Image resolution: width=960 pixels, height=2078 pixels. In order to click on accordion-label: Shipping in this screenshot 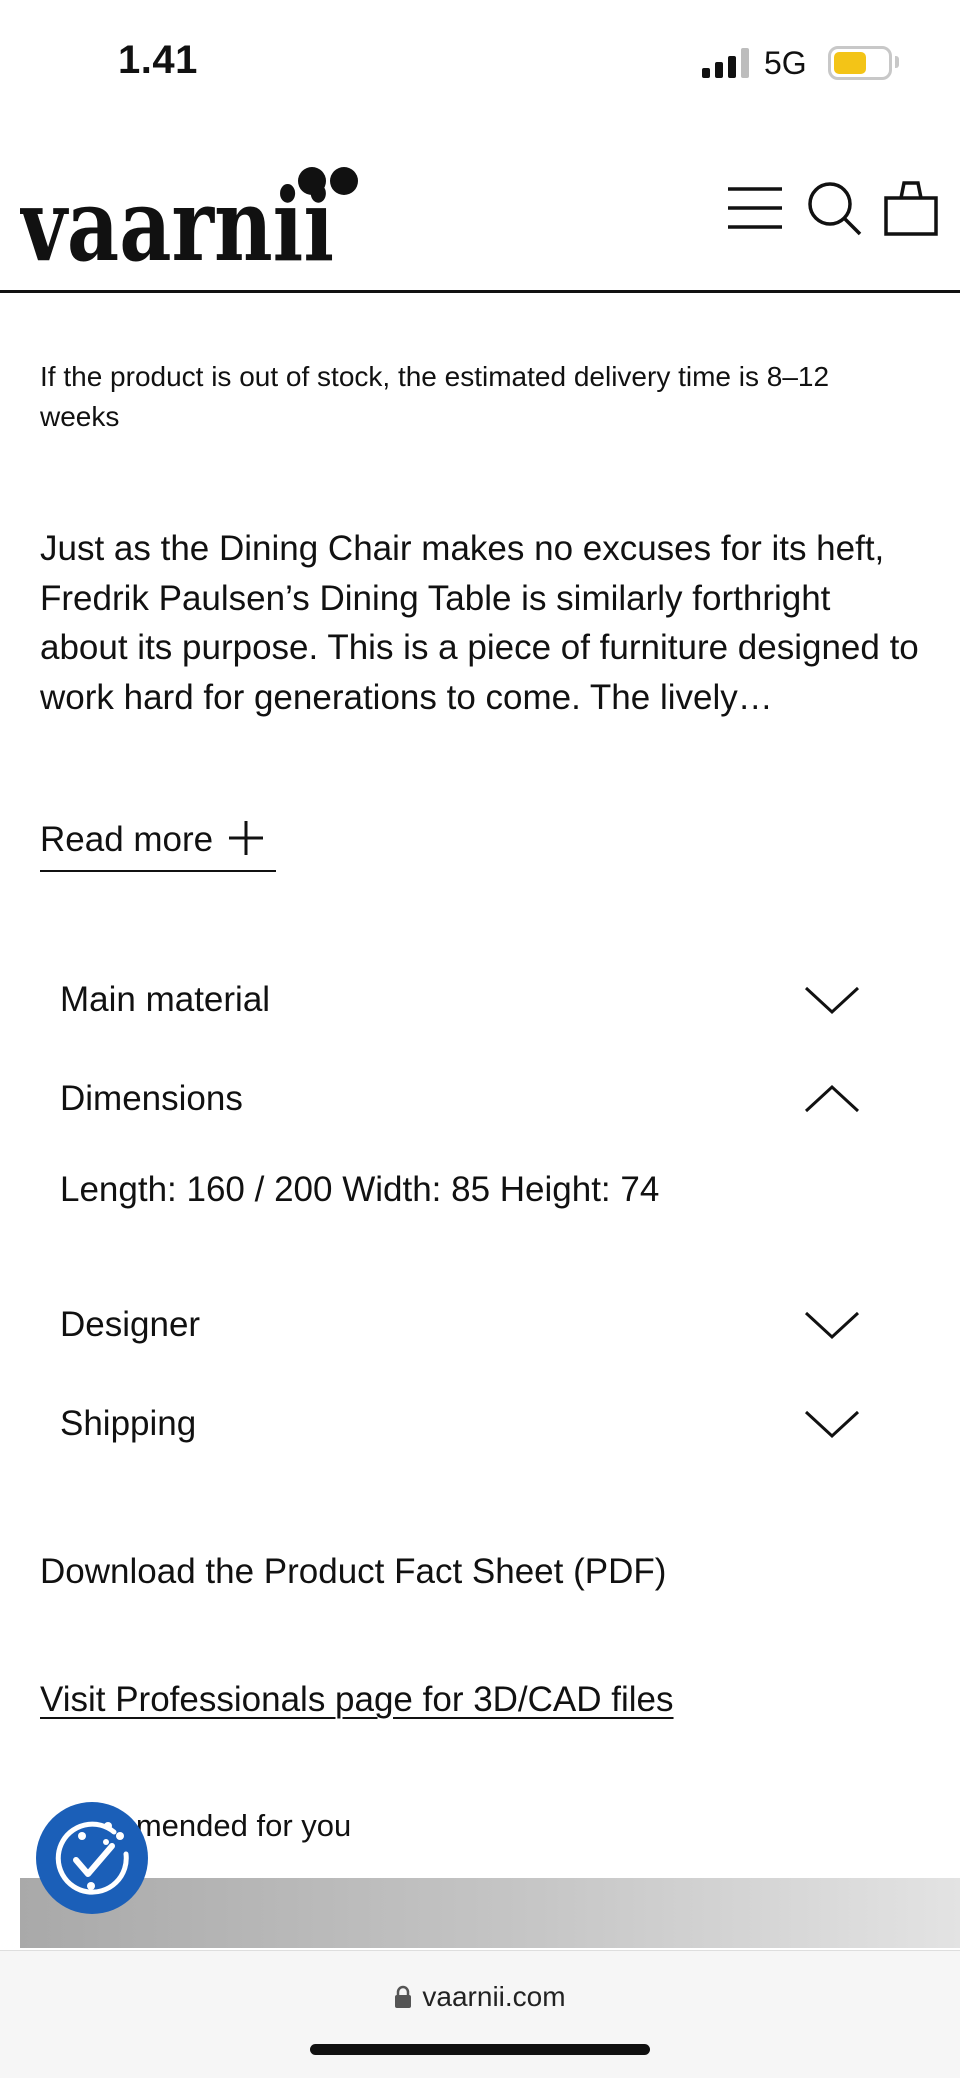, I will do `click(128, 1423)`.